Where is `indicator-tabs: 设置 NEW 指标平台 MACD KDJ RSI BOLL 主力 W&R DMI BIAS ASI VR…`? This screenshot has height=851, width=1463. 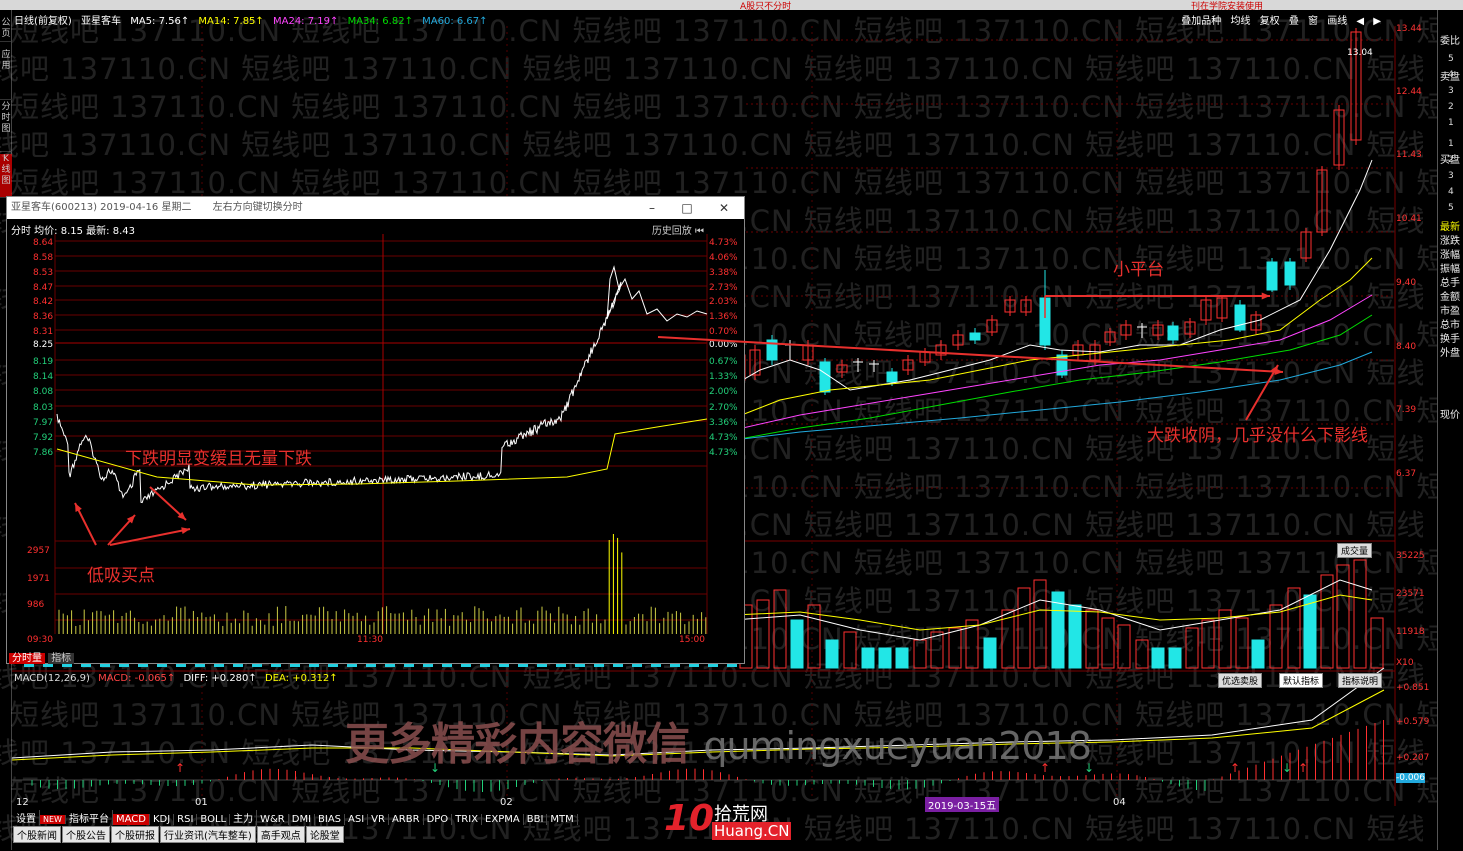
indicator-tabs: 设置 NEW 指标平台 MACD KDJ RSI BOLL 主力 W&R DMI BIAS ASI VR… is located at coordinates (295, 817).